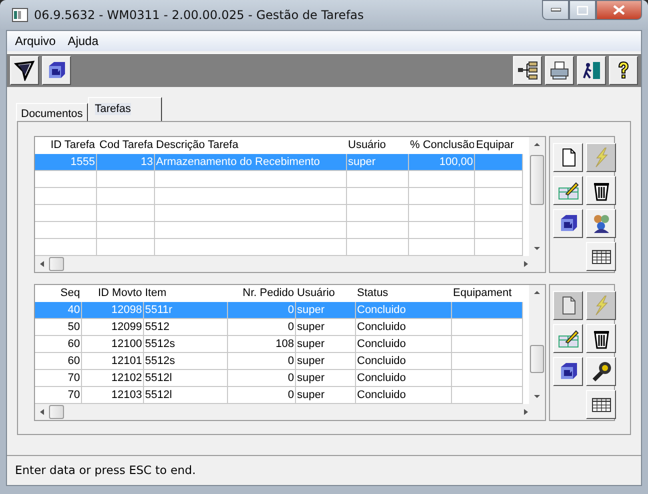 This screenshot has width=648, height=494. I want to click on table-cell: 5511r, so click(186, 310).